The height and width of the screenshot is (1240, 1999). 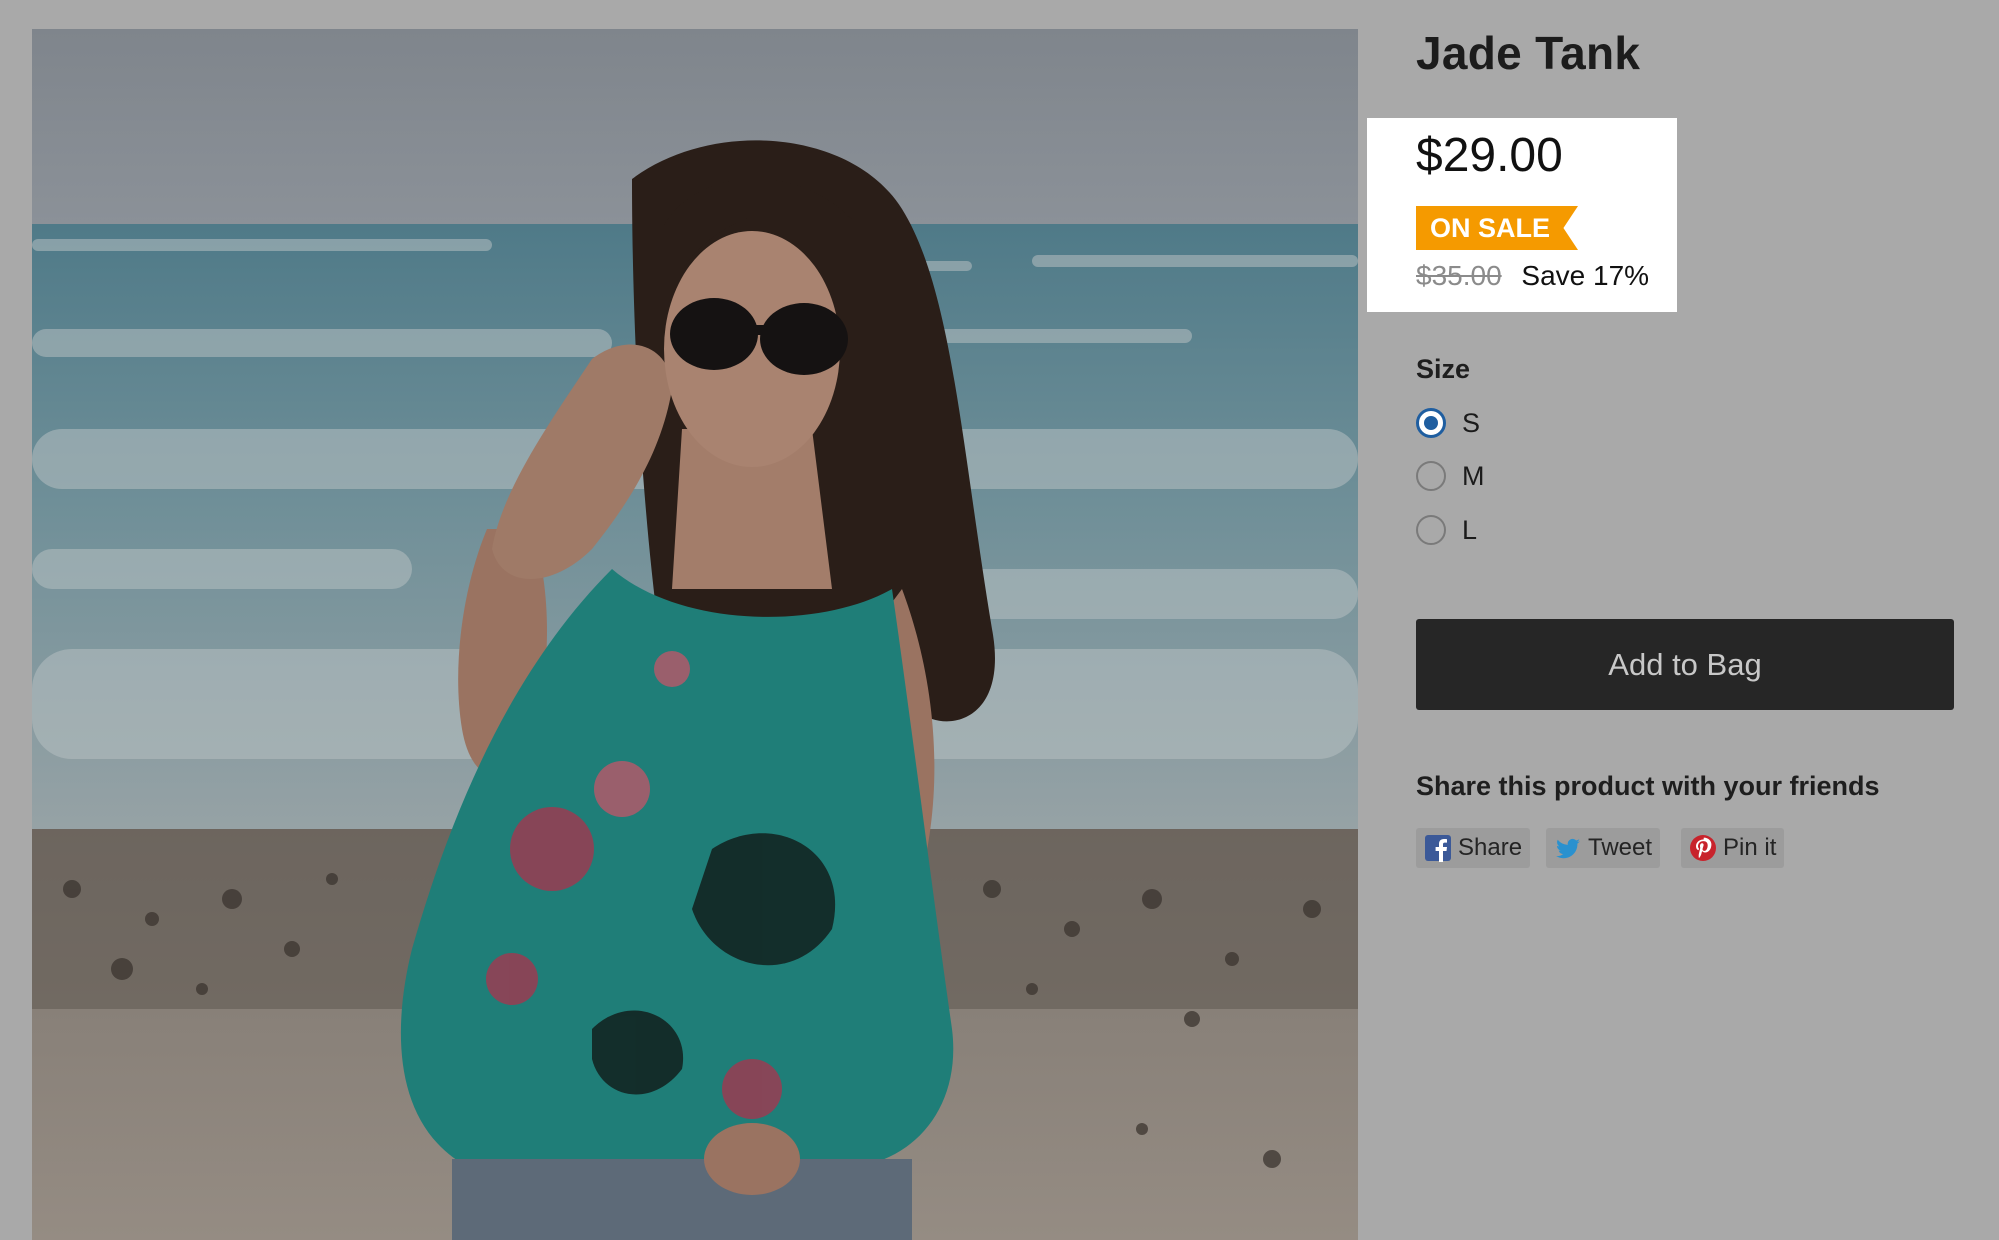 What do you see at coordinates (1585, 275) in the screenshot?
I see `savings-text: Save 17%` at bounding box center [1585, 275].